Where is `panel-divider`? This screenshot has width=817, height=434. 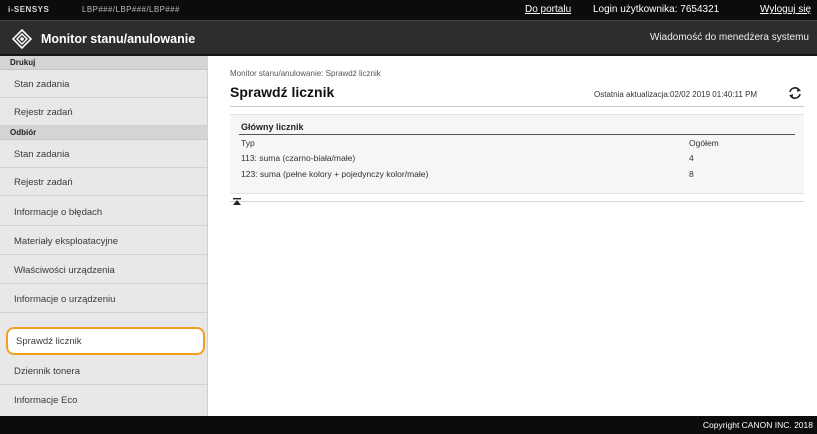
panel-divider is located at coordinates (517, 134).